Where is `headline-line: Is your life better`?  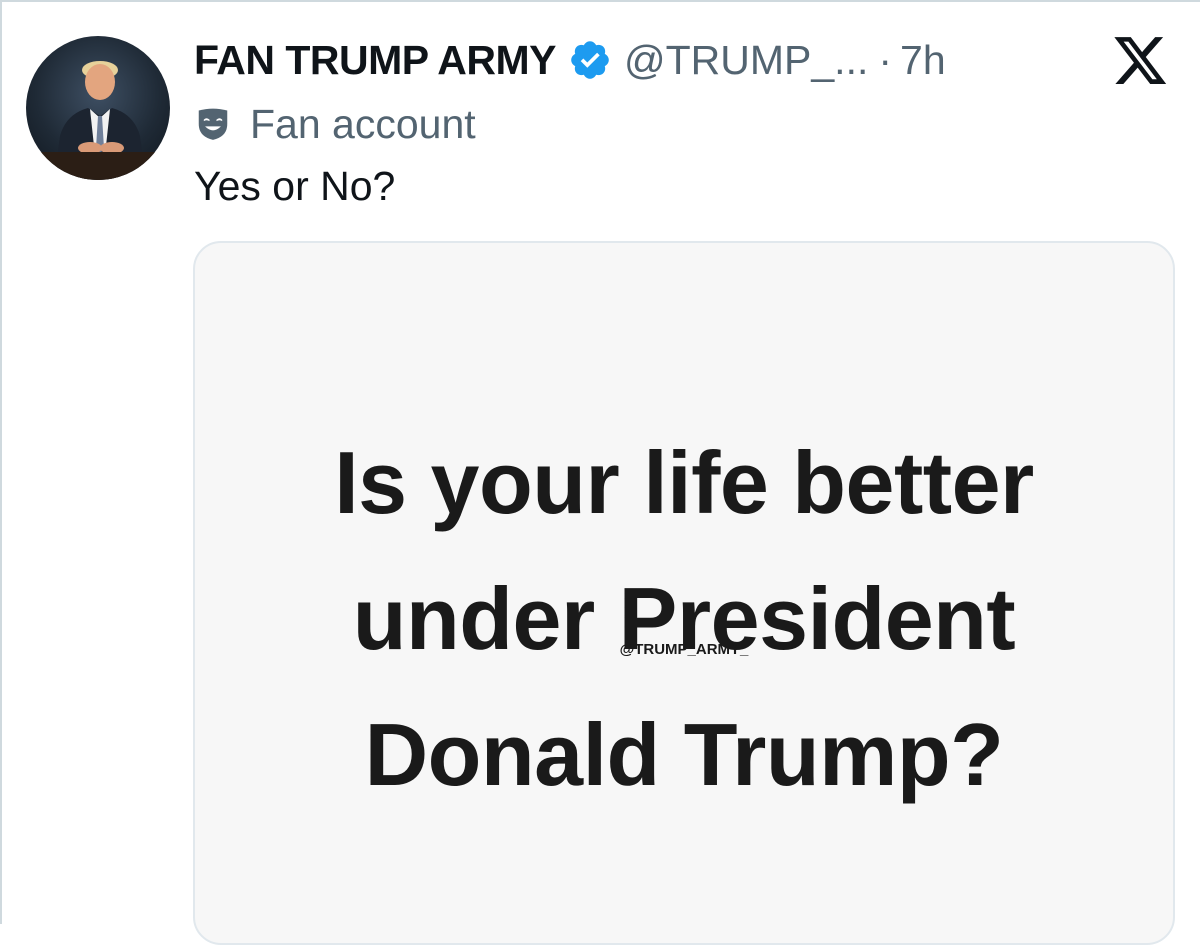
headline-line: Is your life better is located at coordinates (684, 482).